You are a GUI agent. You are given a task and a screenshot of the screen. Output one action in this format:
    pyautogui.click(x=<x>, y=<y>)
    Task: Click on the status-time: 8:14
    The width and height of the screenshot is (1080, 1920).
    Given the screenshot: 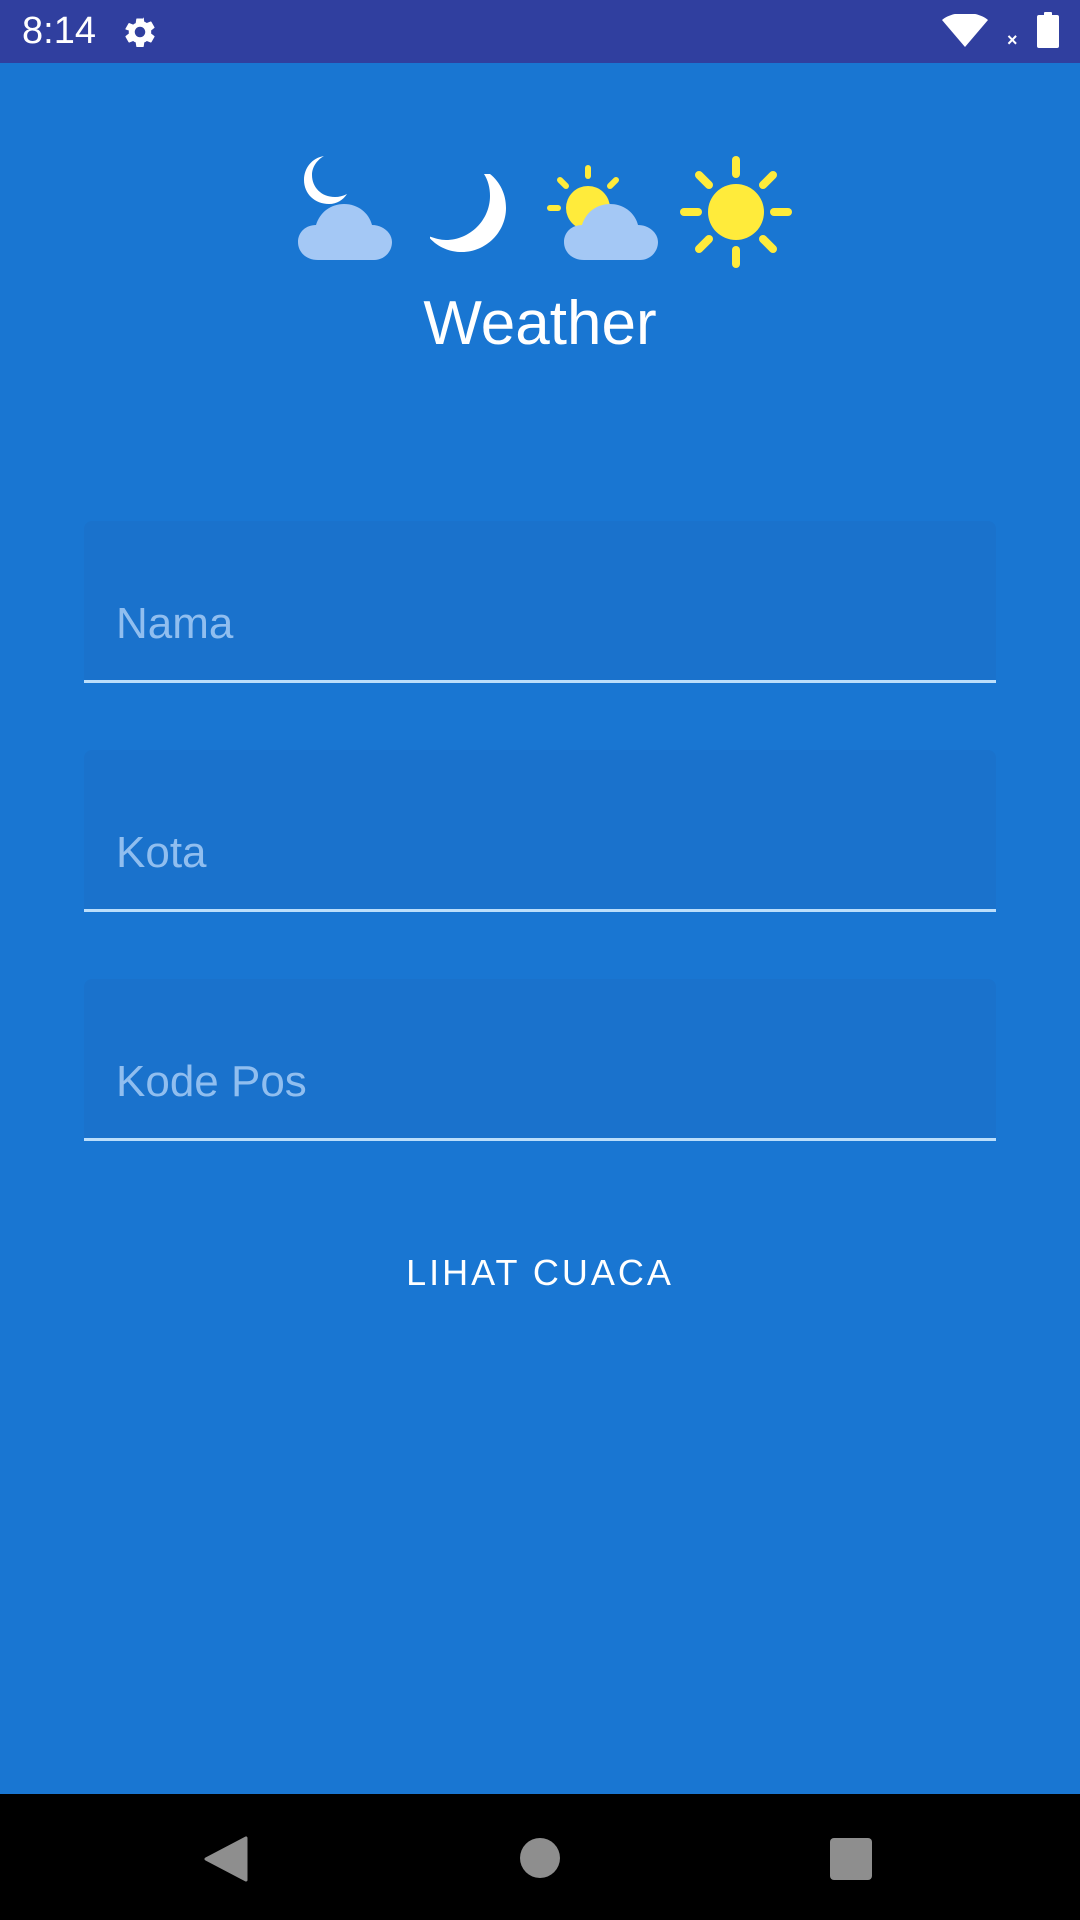 What is the action you would take?
    pyautogui.click(x=59, y=31)
    